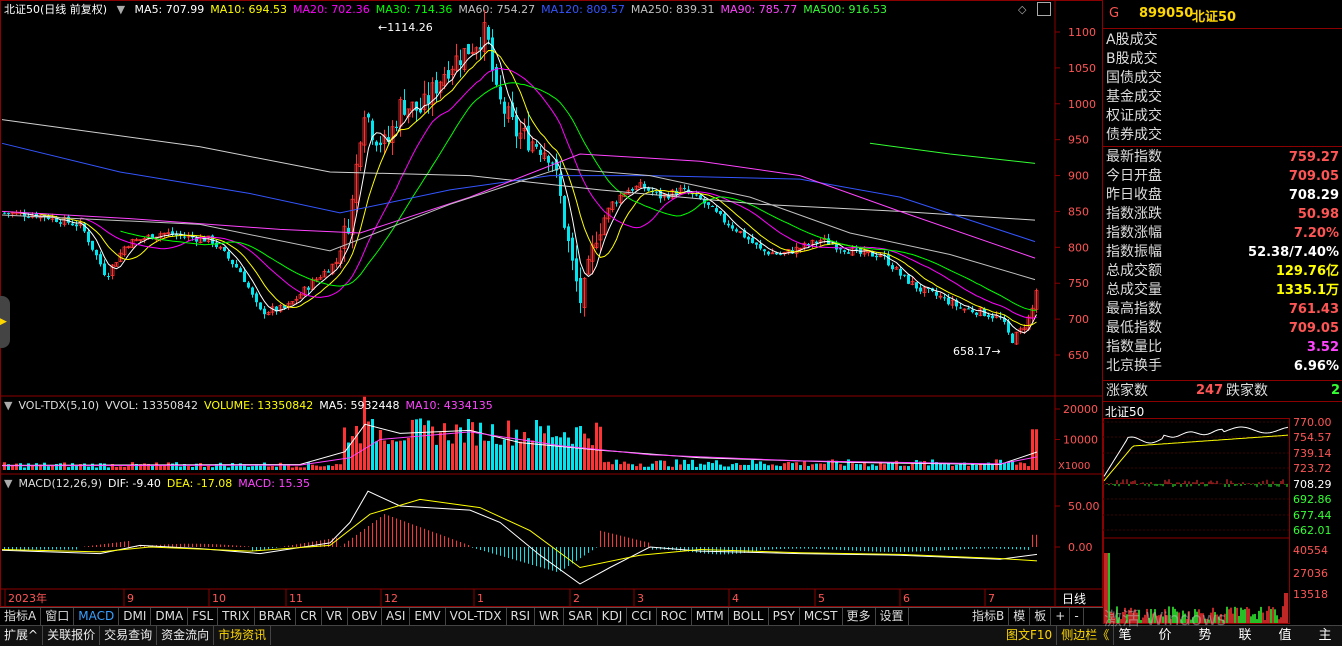  I want to click on side-button: 势, so click(1205, 635).